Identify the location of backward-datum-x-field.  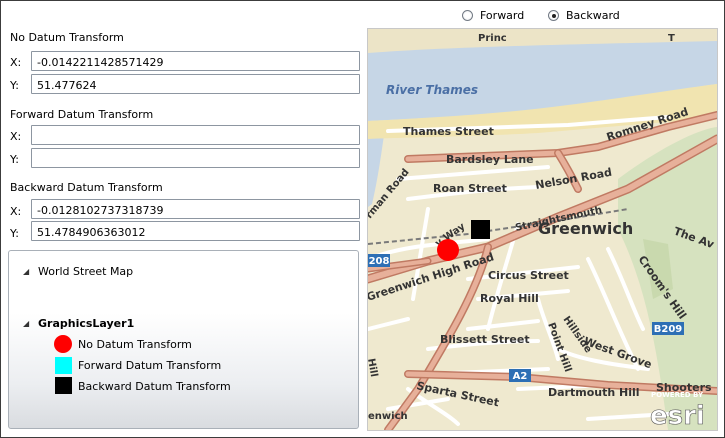
(195, 209).